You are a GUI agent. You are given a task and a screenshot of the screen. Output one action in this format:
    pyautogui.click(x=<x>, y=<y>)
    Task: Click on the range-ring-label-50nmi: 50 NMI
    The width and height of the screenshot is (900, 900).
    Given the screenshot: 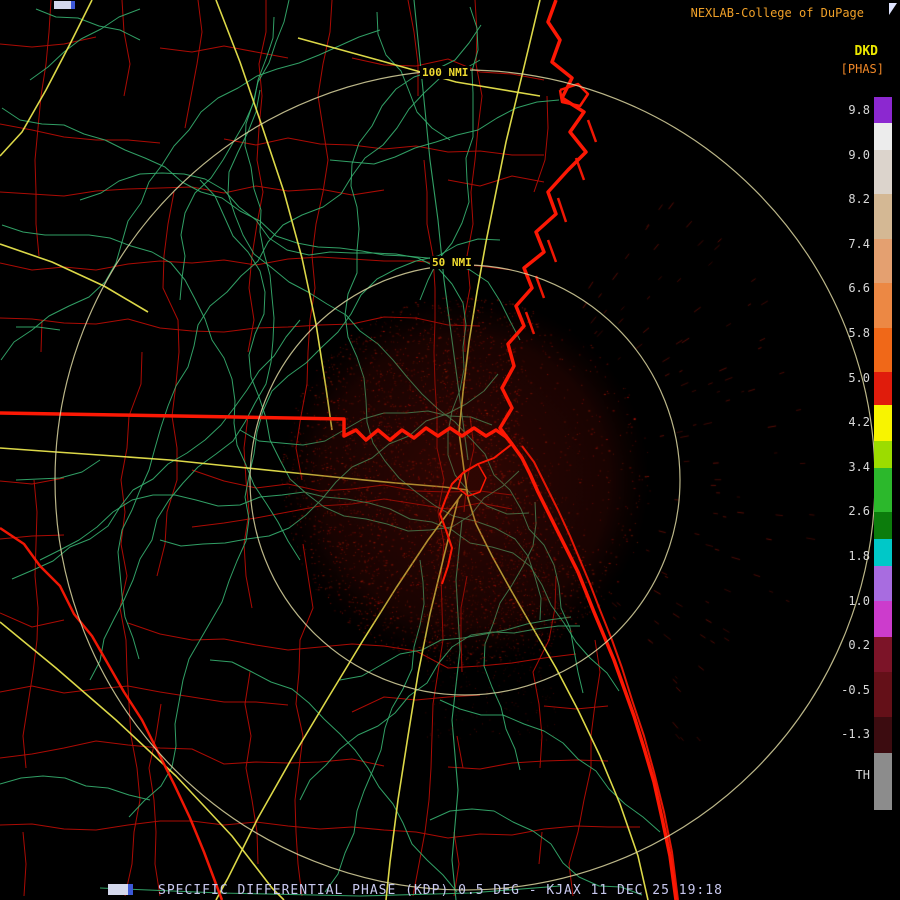 What is the action you would take?
    pyautogui.click(x=452, y=262)
    